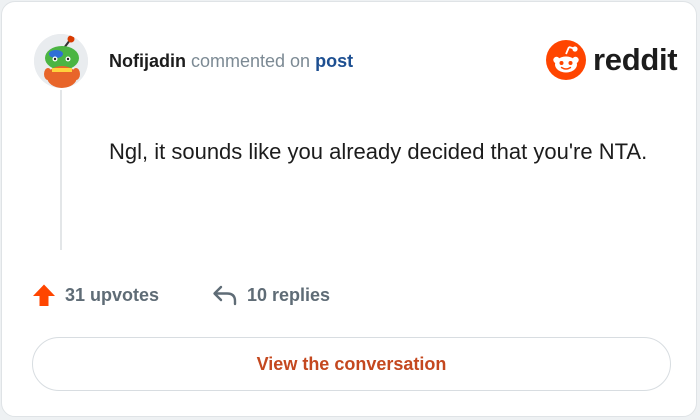  I want to click on avatar, so click(61, 61).